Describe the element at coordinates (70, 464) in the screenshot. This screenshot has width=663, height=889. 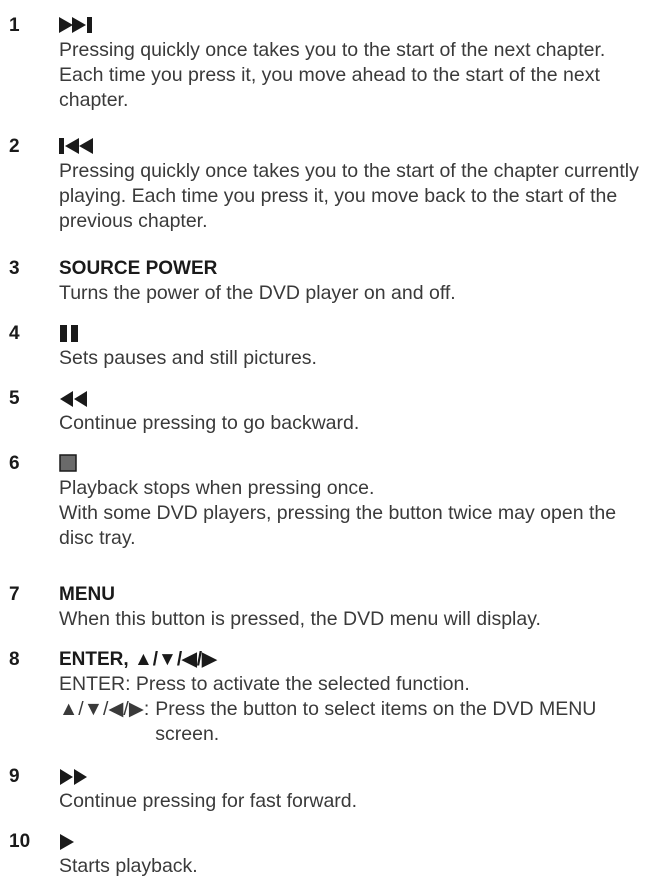
I see `stop-icon` at that location.